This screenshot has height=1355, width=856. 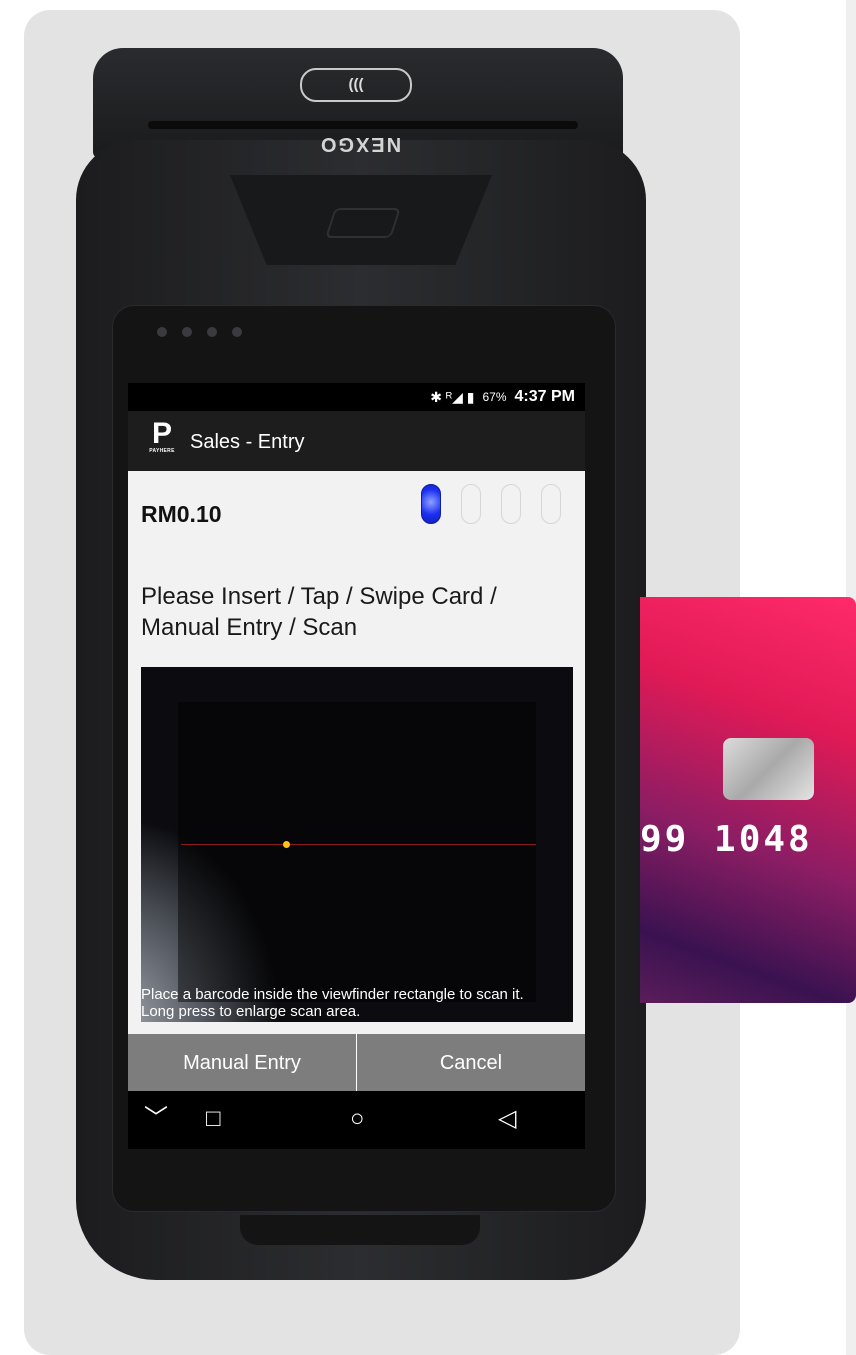 I want to click on card-chip-icon, so click(x=768, y=769).